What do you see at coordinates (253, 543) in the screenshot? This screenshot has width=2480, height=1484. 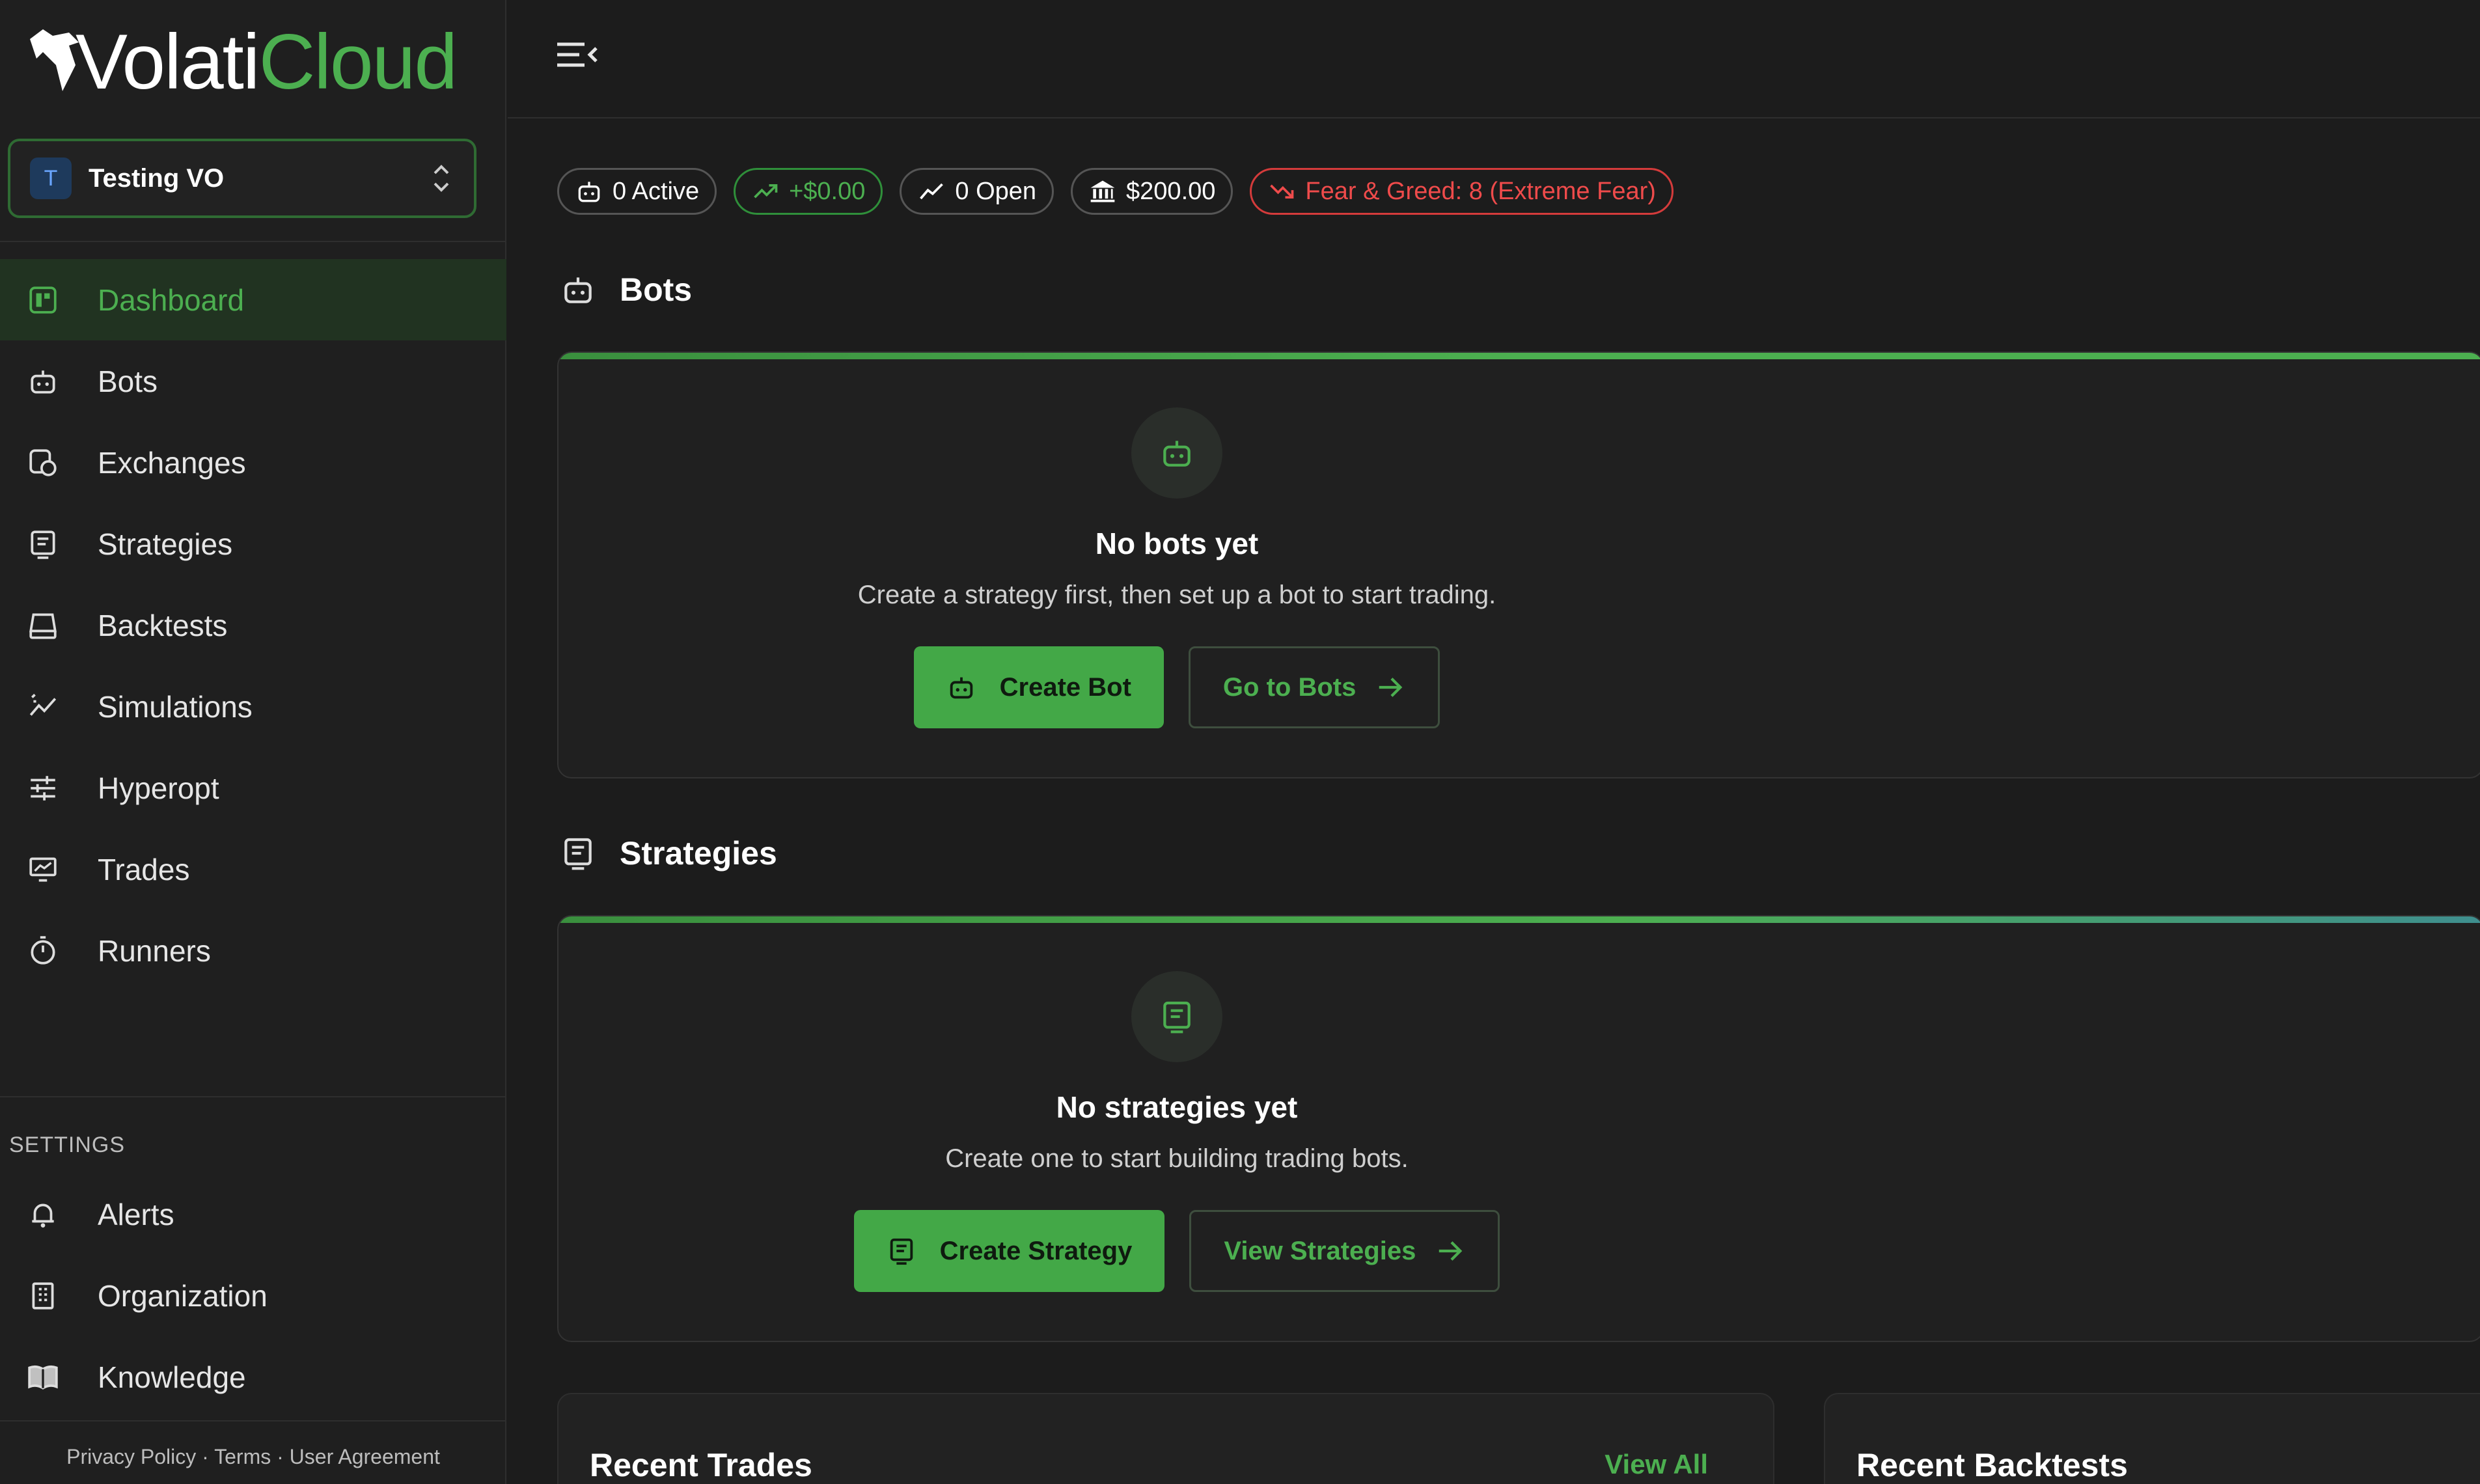 I see `nav-item-strategies: Strategies` at bounding box center [253, 543].